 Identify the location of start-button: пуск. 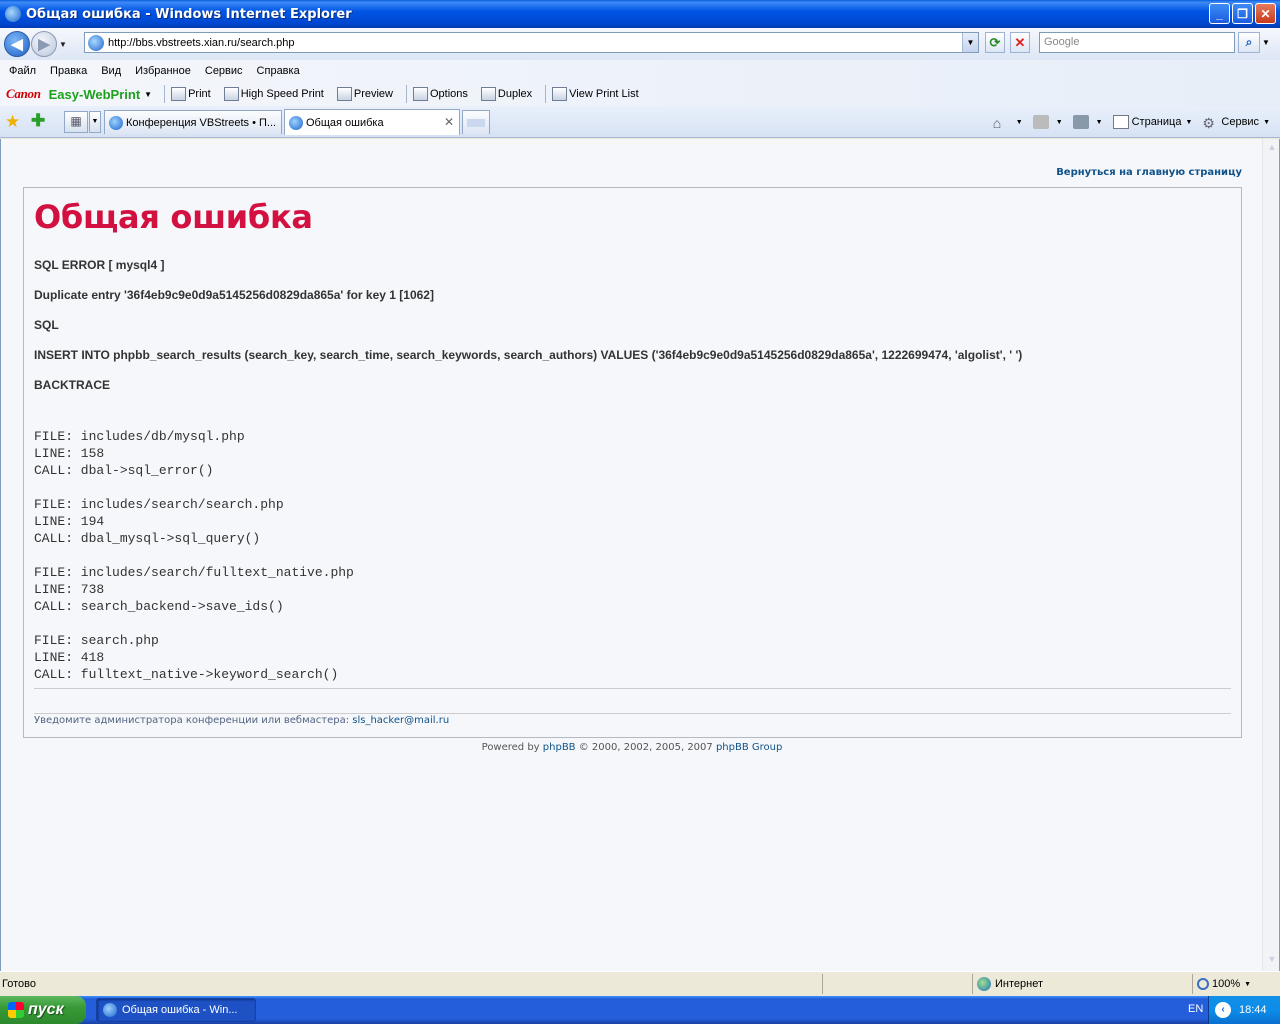
(43, 1010).